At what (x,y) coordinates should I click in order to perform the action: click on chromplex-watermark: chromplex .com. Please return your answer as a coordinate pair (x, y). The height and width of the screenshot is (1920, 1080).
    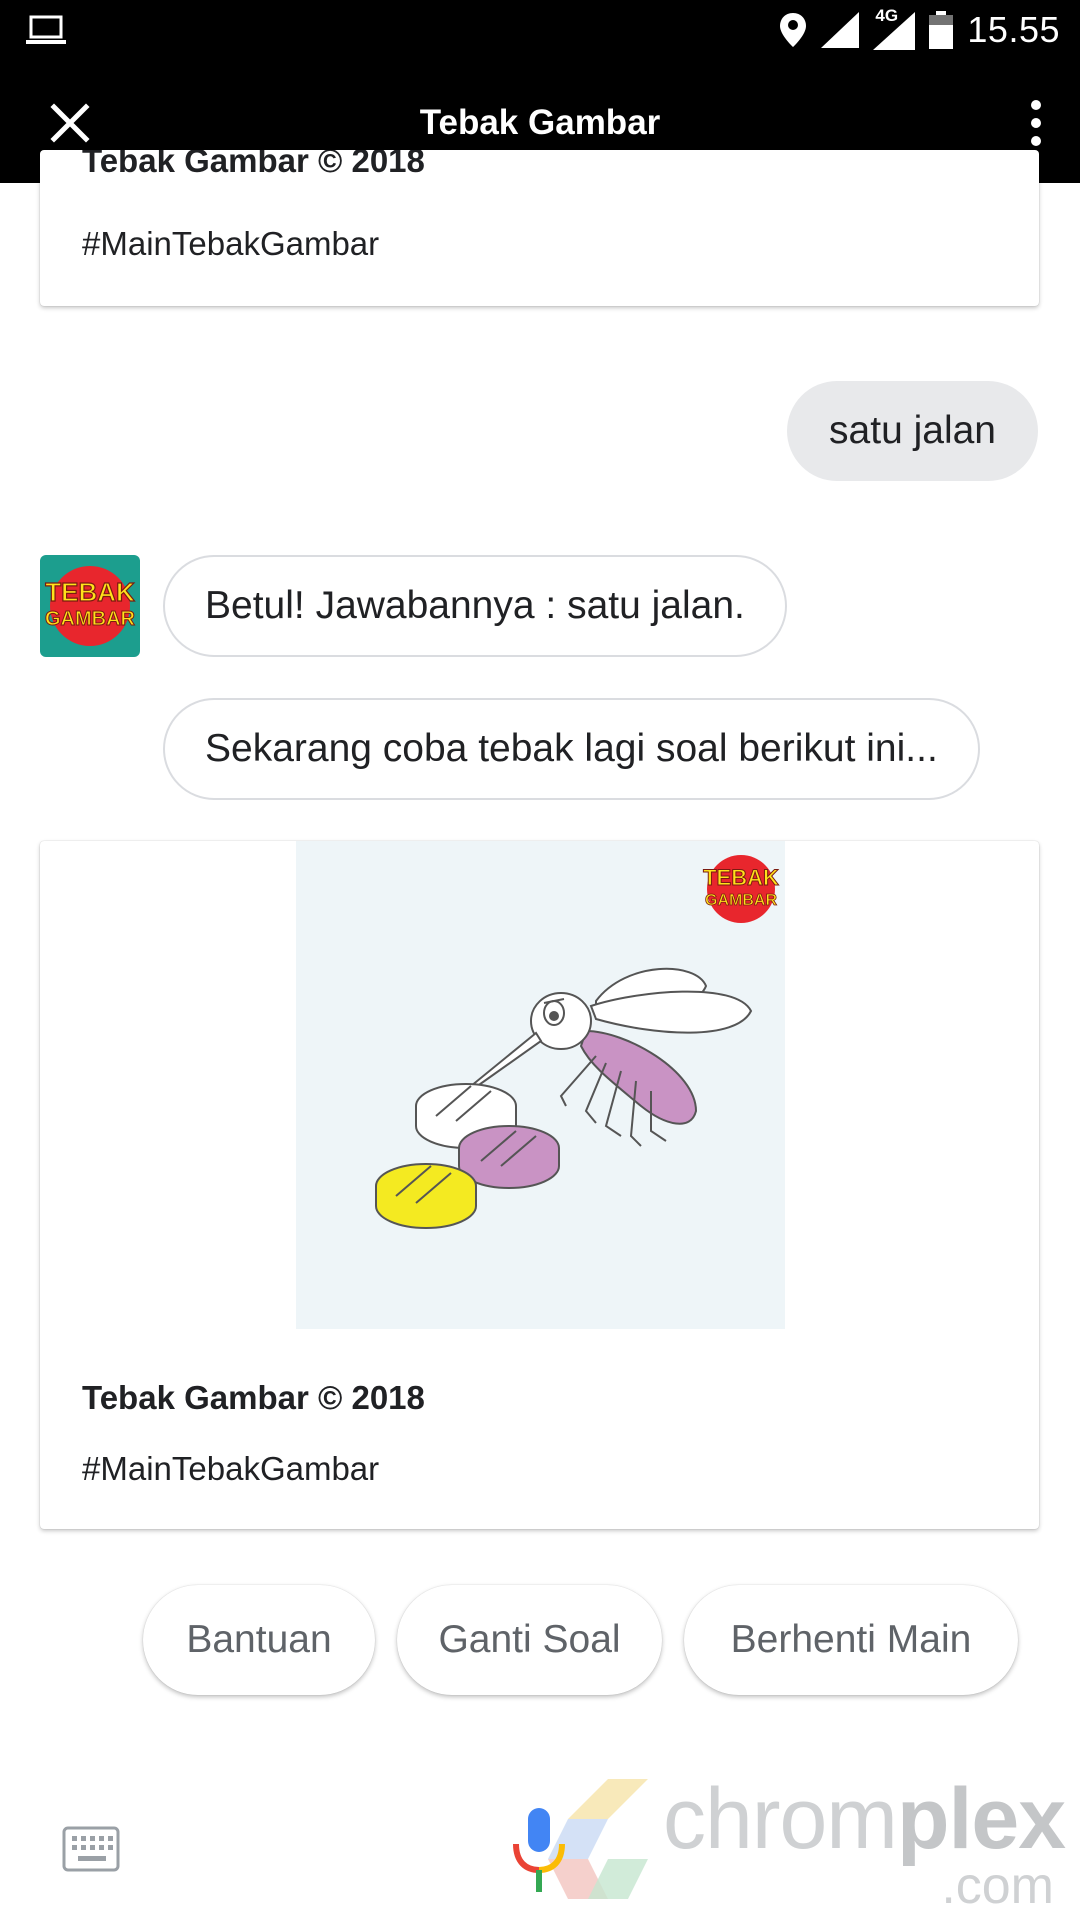
    Looking at the image, I should click on (808, 1845).